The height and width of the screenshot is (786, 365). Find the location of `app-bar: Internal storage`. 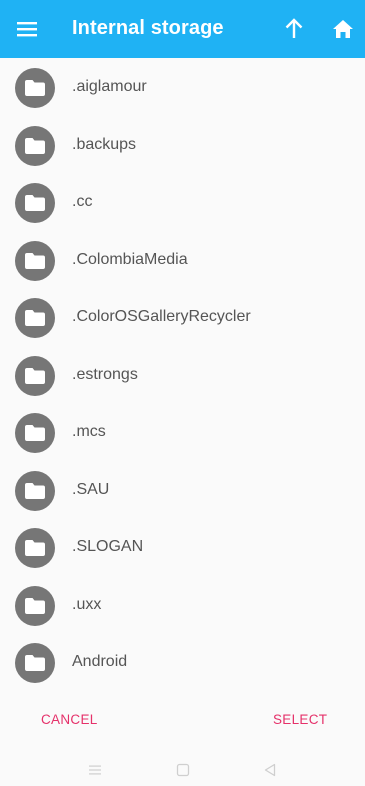

app-bar: Internal storage is located at coordinates (182, 29).